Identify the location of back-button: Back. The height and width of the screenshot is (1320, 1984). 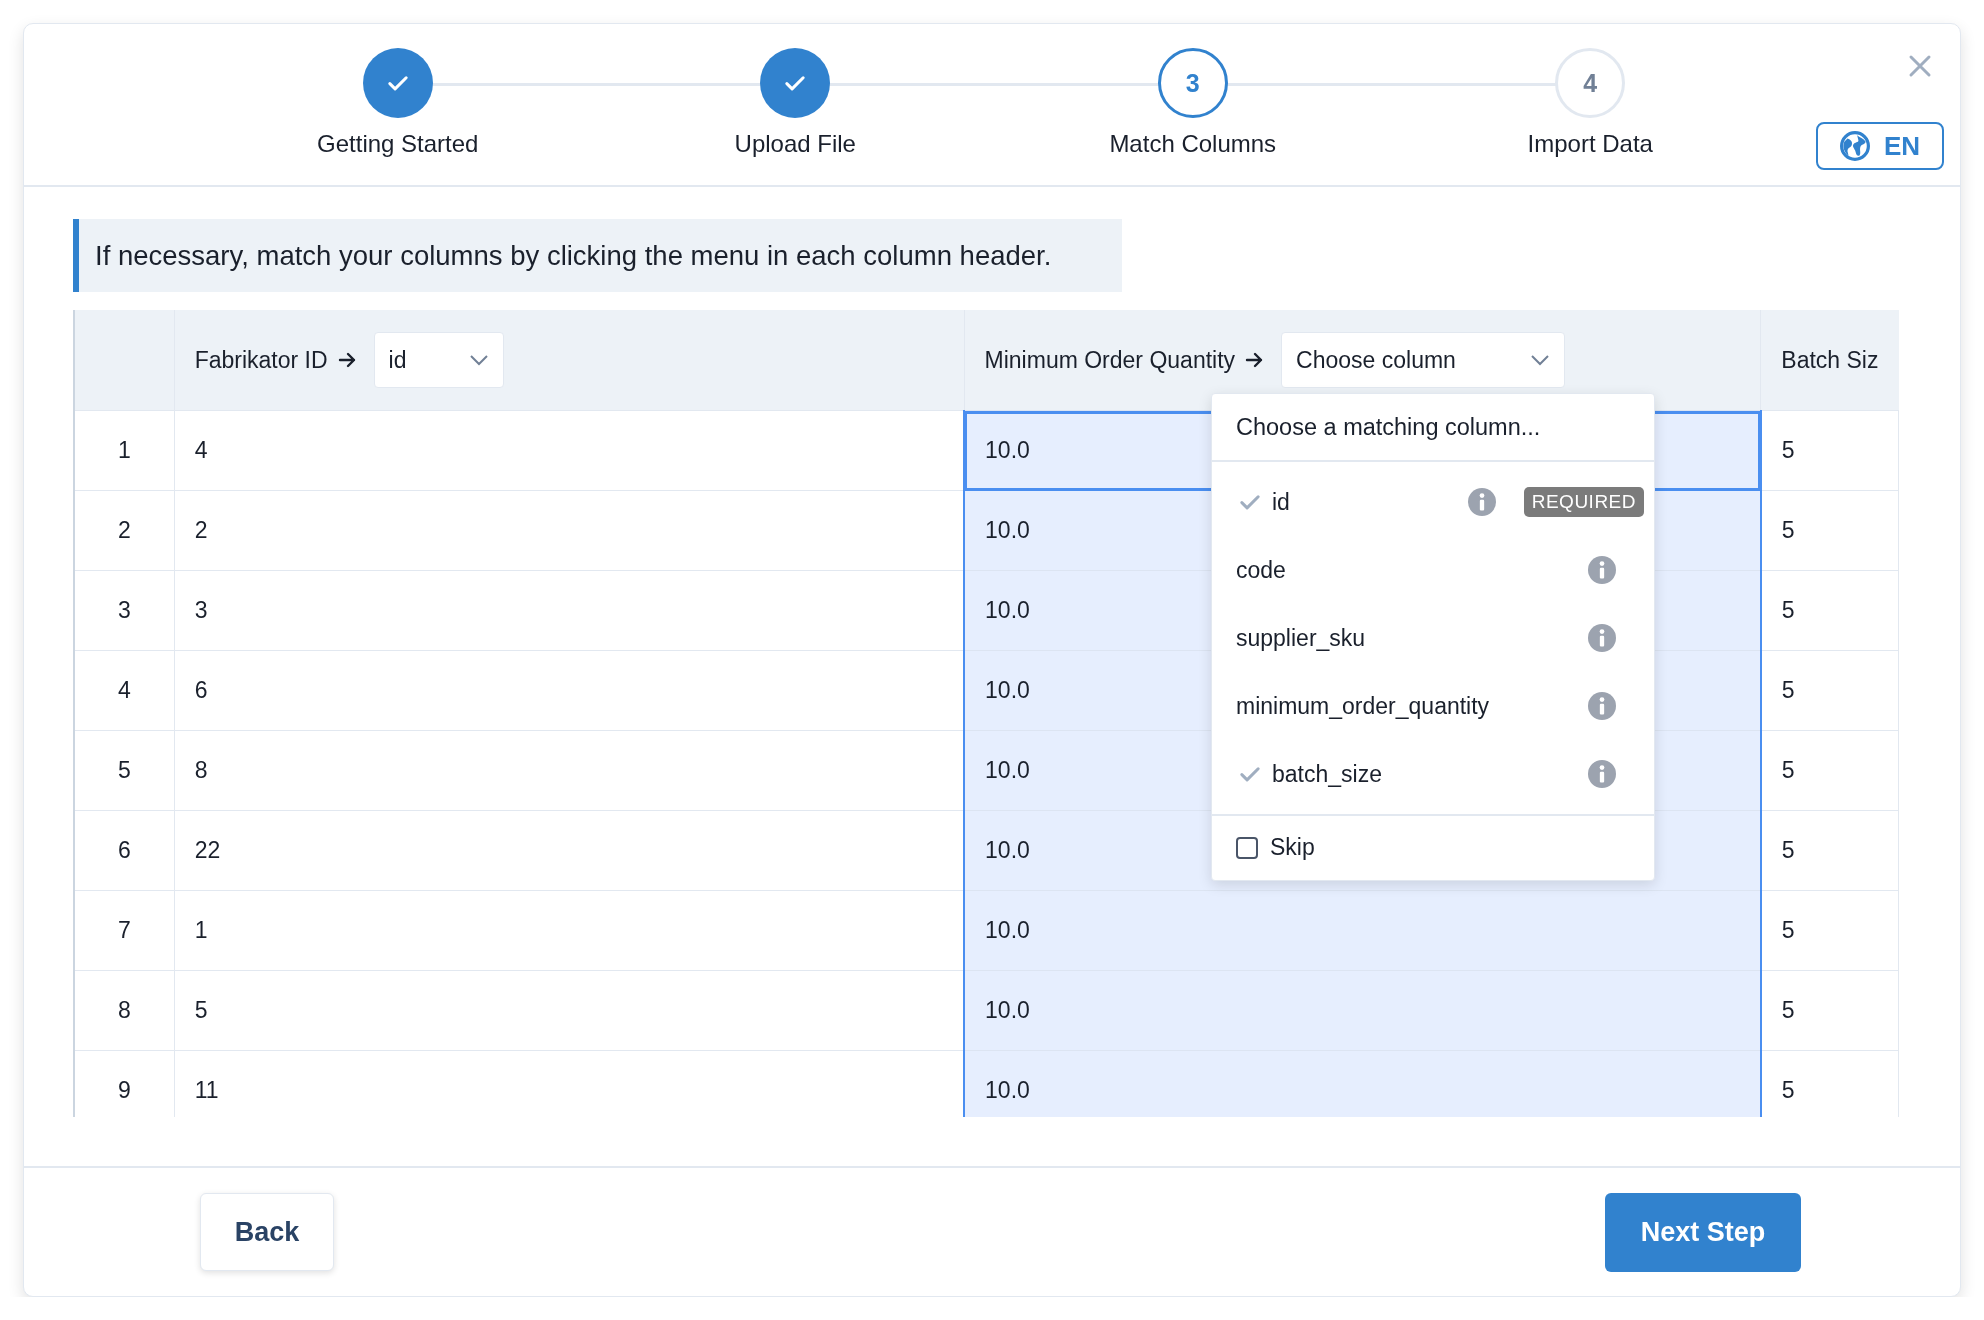
(267, 1232).